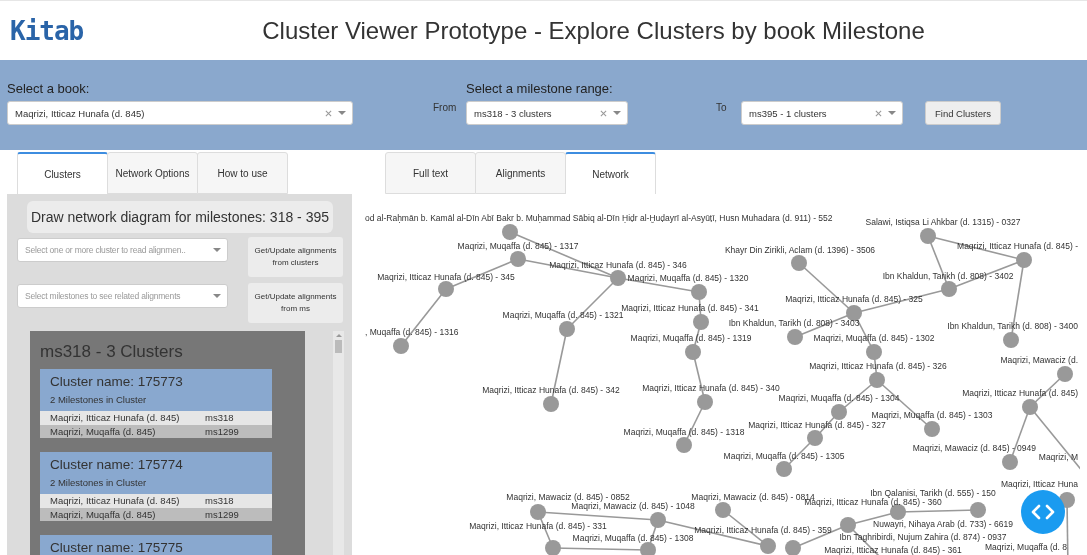 The width and height of the screenshot is (1087, 555). I want to click on node-label: Maqrizi, Itticaz Hunafa (d. 845) - 327, so click(817, 425).